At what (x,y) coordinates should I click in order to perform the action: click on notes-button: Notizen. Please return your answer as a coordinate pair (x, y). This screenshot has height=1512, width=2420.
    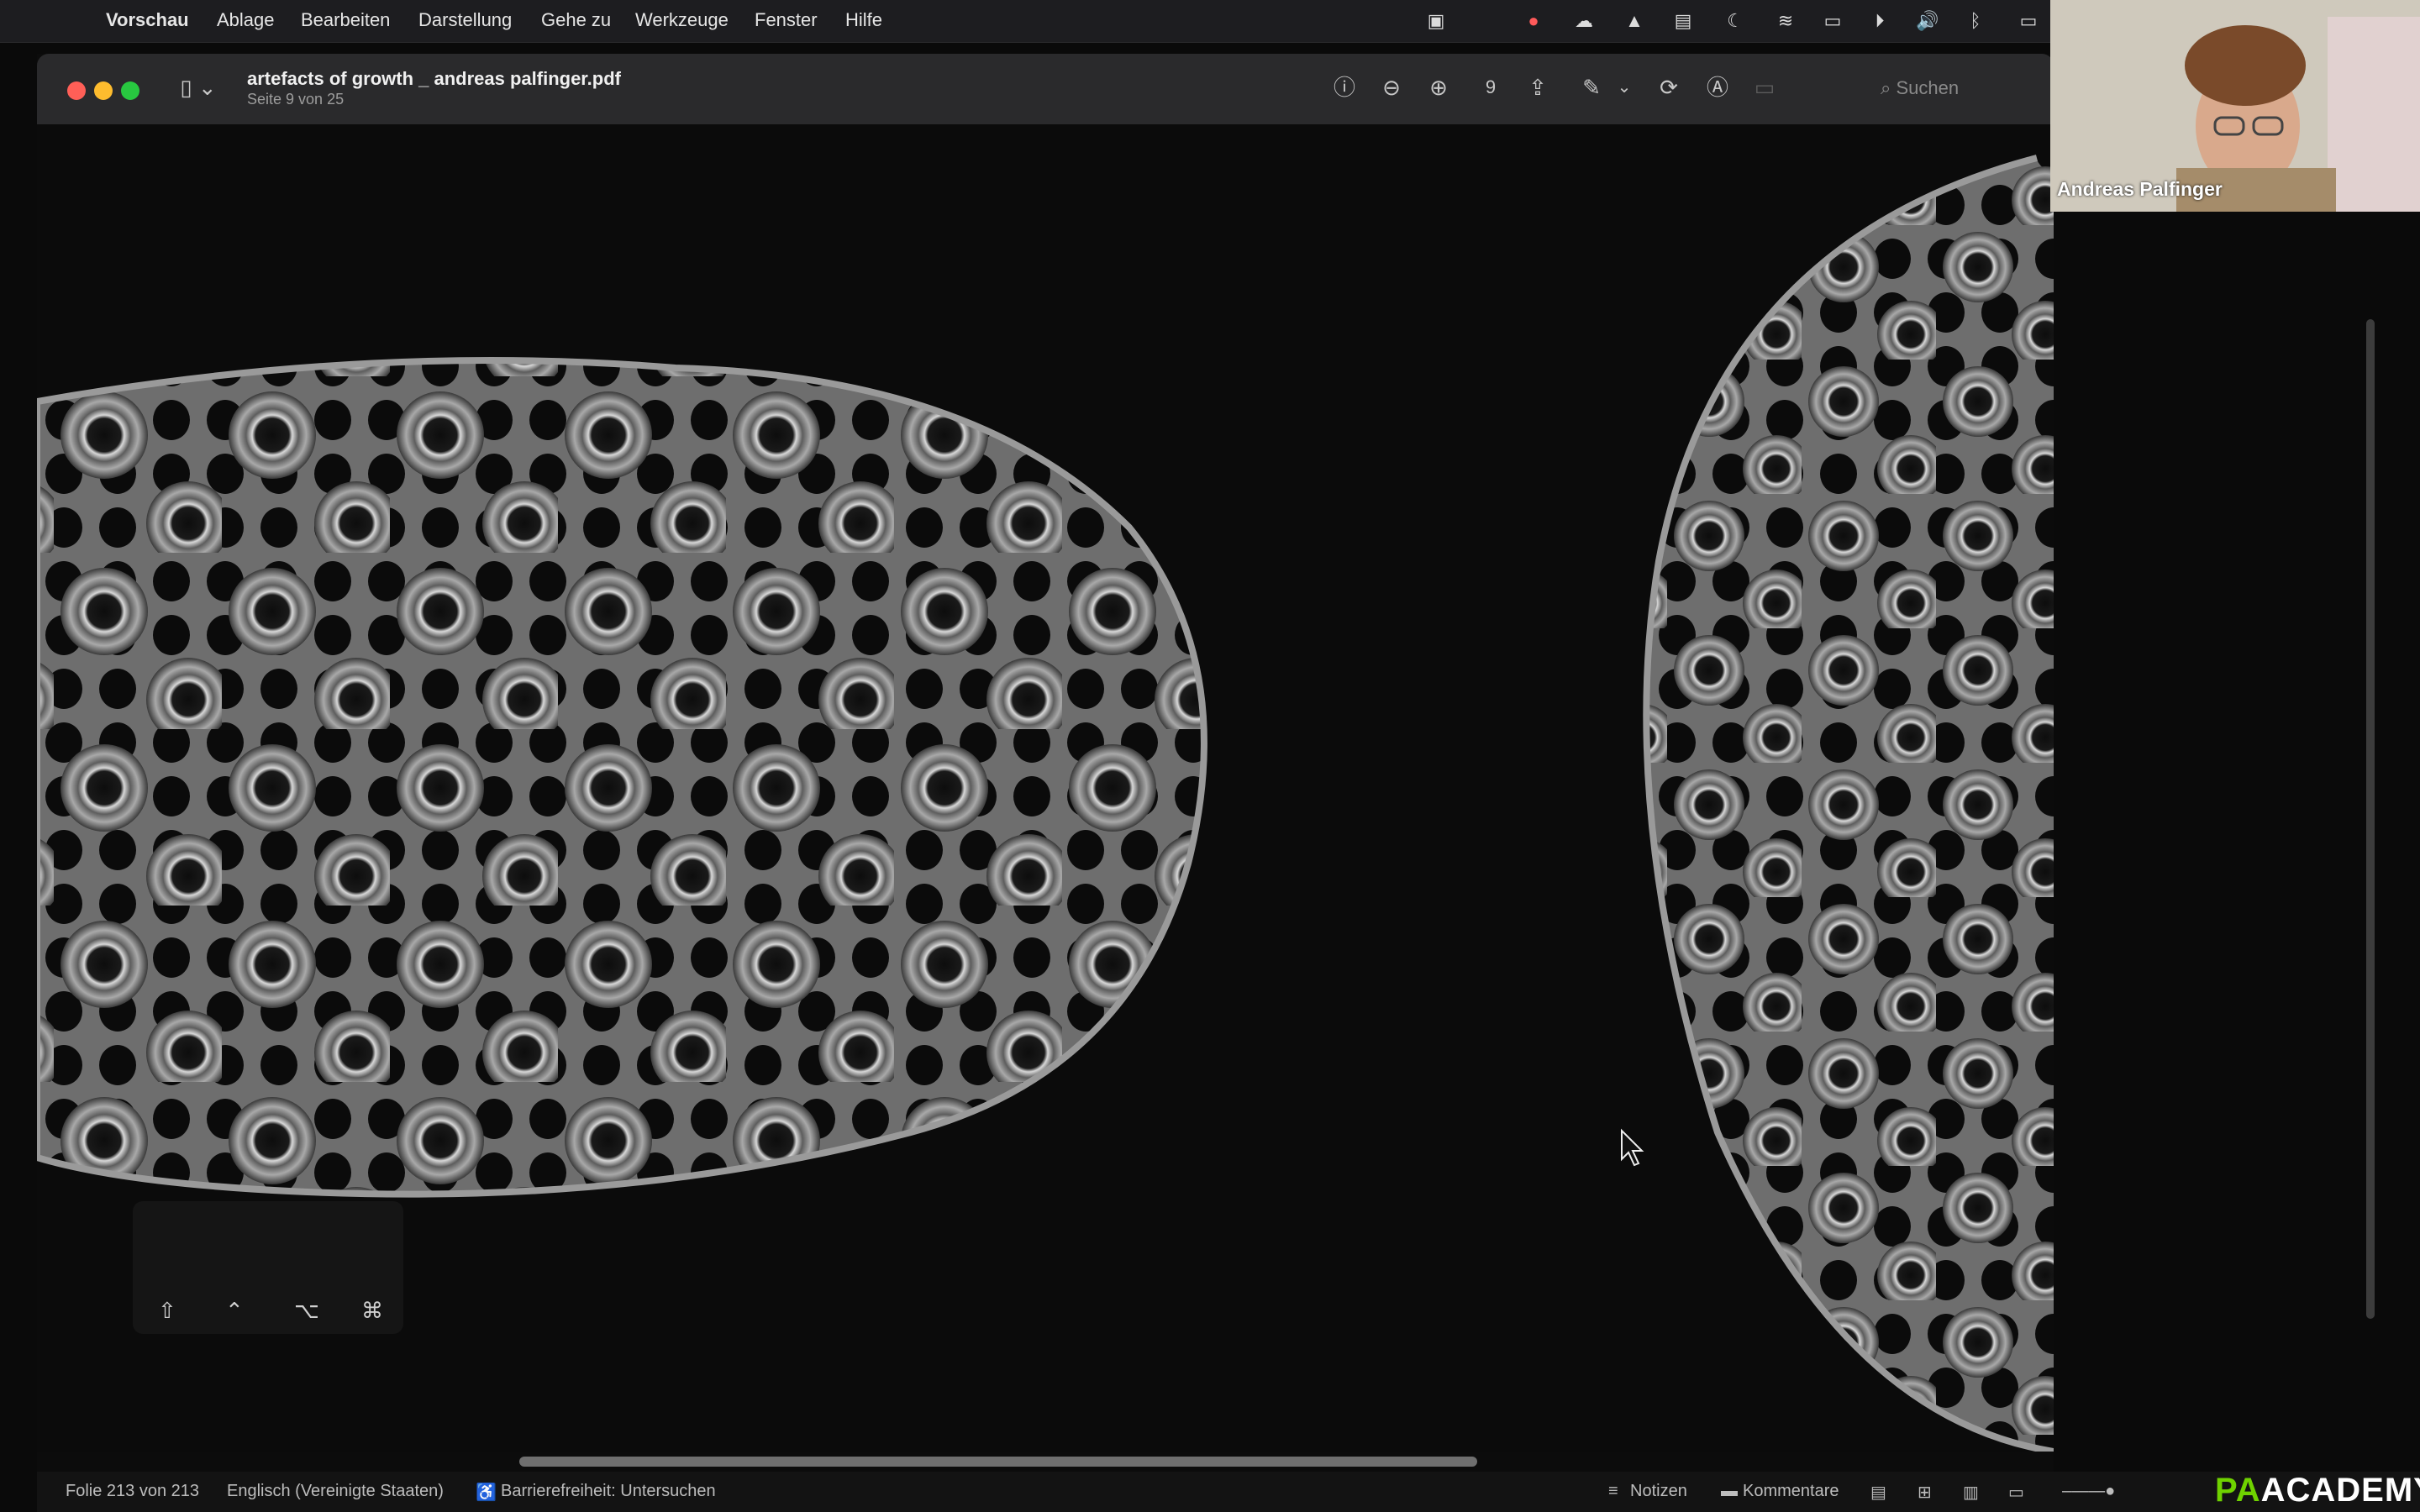
    Looking at the image, I should click on (1658, 1491).